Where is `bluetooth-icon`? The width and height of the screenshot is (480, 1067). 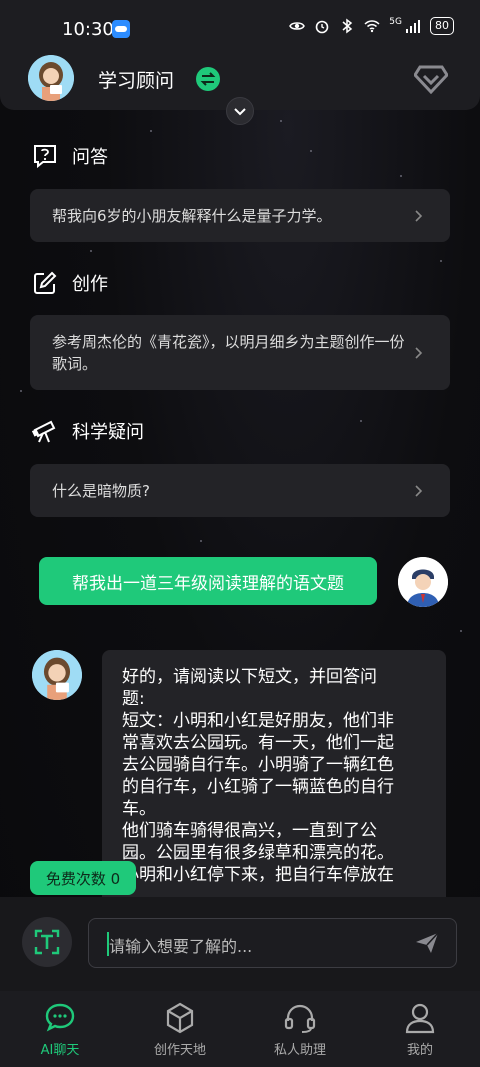 bluetooth-icon is located at coordinates (347, 26).